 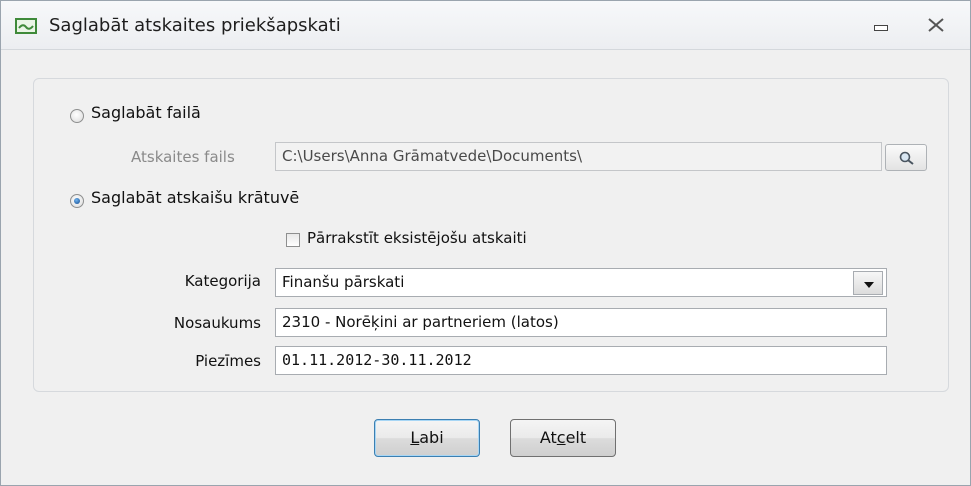 What do you see at coordinates (77, 201) in the screenshot?
I see `save-to-storage-radio` at bounding box center [77, 201].